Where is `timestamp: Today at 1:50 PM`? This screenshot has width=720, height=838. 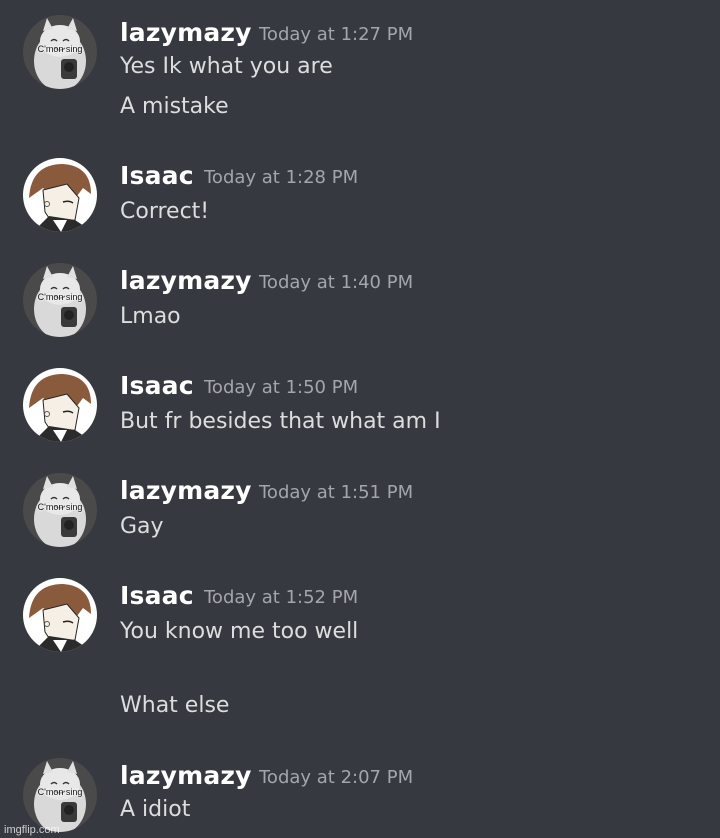 timestamp: Today at 1:50 PM is located at coordinates (281, 388).